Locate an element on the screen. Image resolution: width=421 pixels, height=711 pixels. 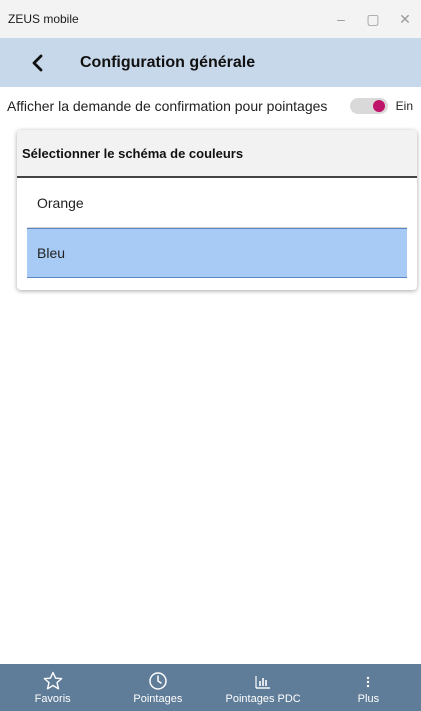
nav-label-pointages-pdc: Pointages PDC is located at coordinates (263, 699).